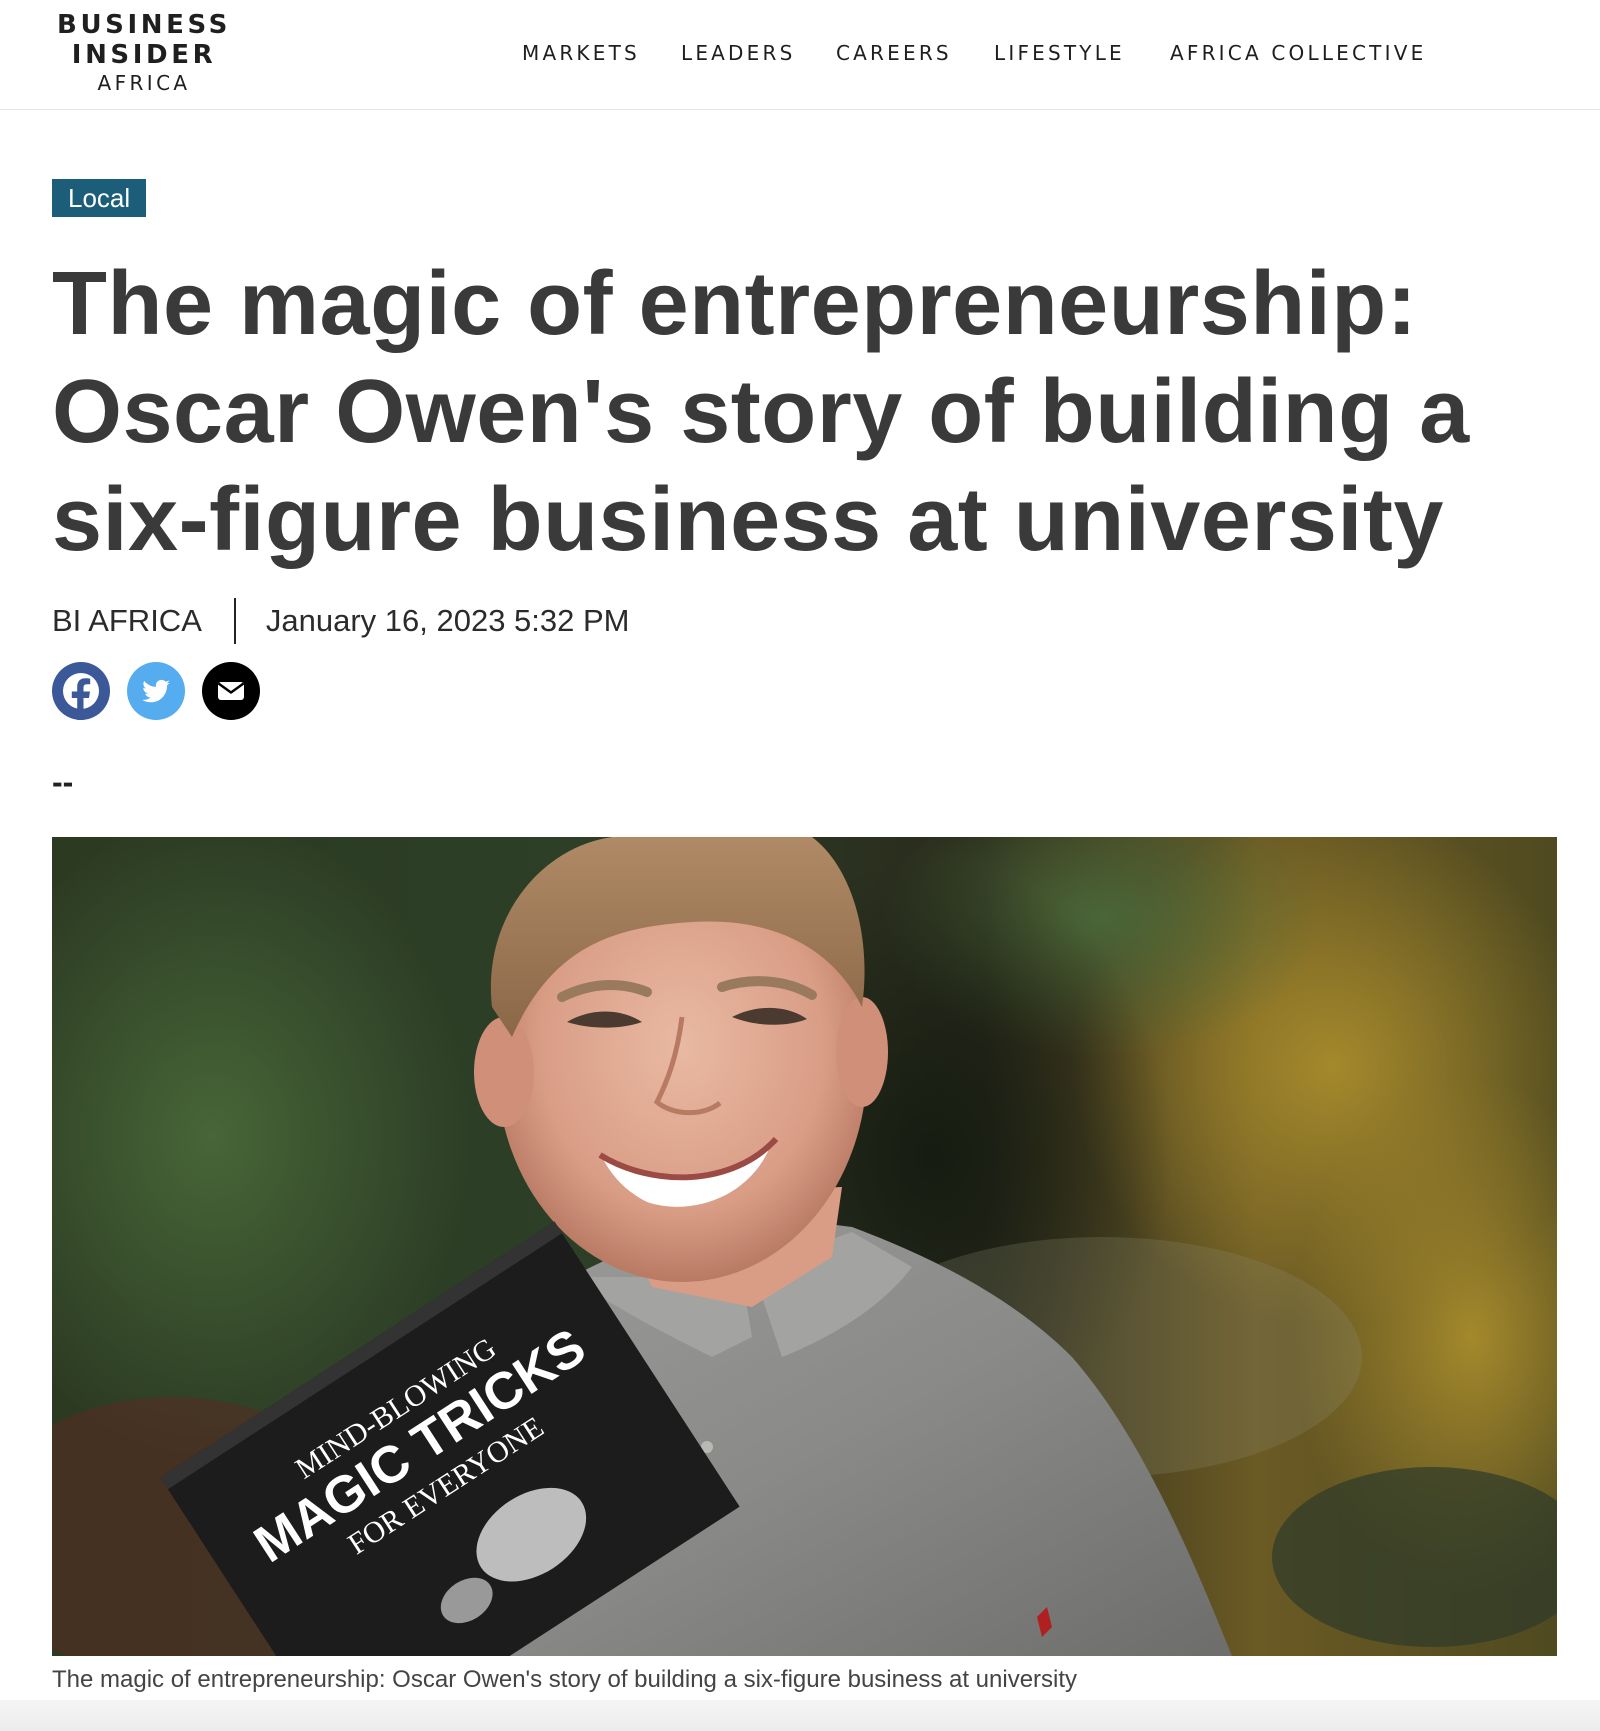 Image resolution: width=1600 pixels, height=1731 pixels. What do you see at coordinates (1298, 53) in the screenshot?
I see `nav-item-africa-collective: AFRICA COLLECTIVE` at bounding box center [1298, 53].